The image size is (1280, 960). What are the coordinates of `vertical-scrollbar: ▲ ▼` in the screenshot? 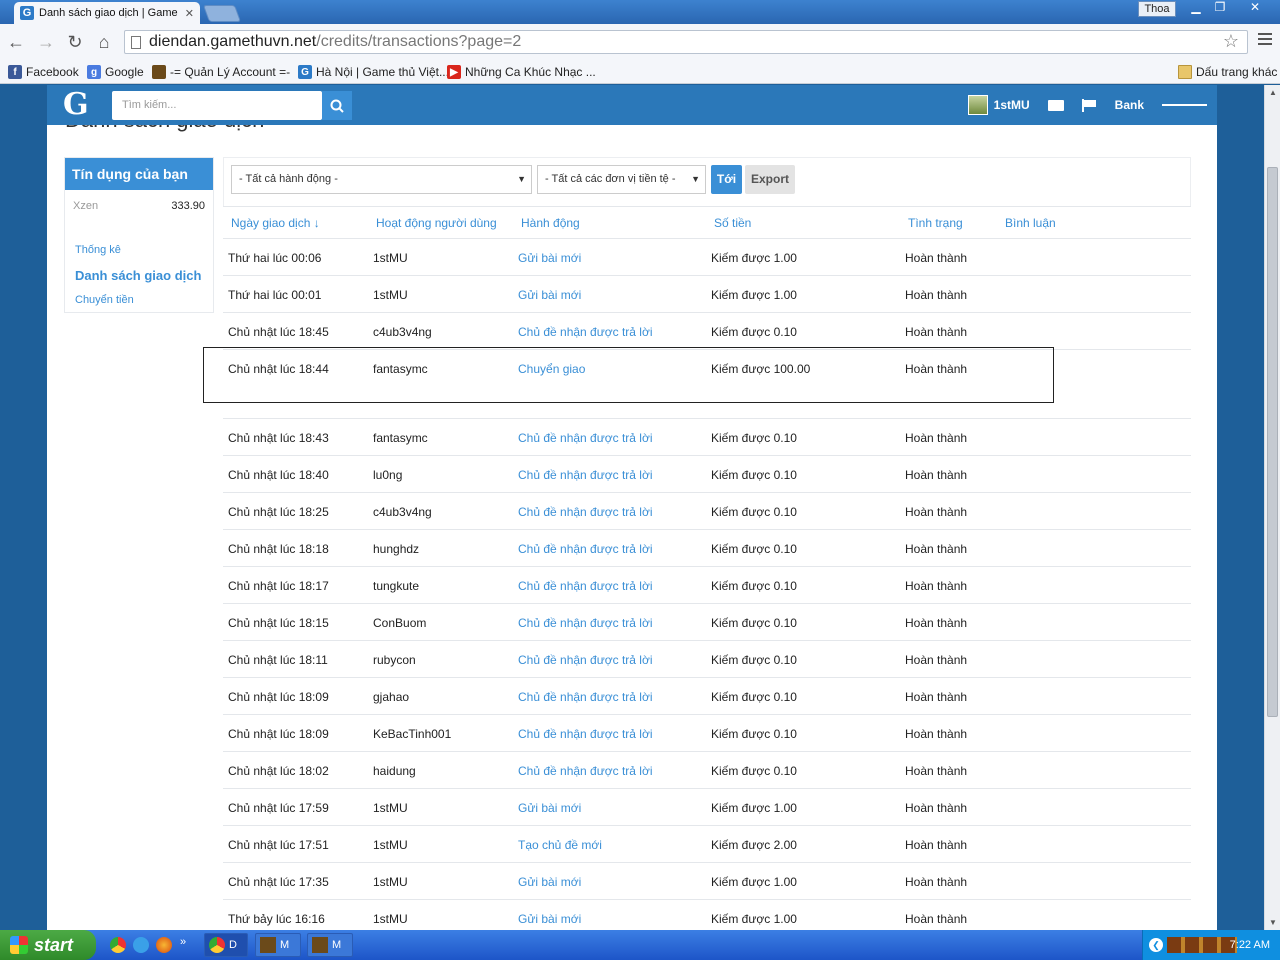 It's located at (1272, 507).